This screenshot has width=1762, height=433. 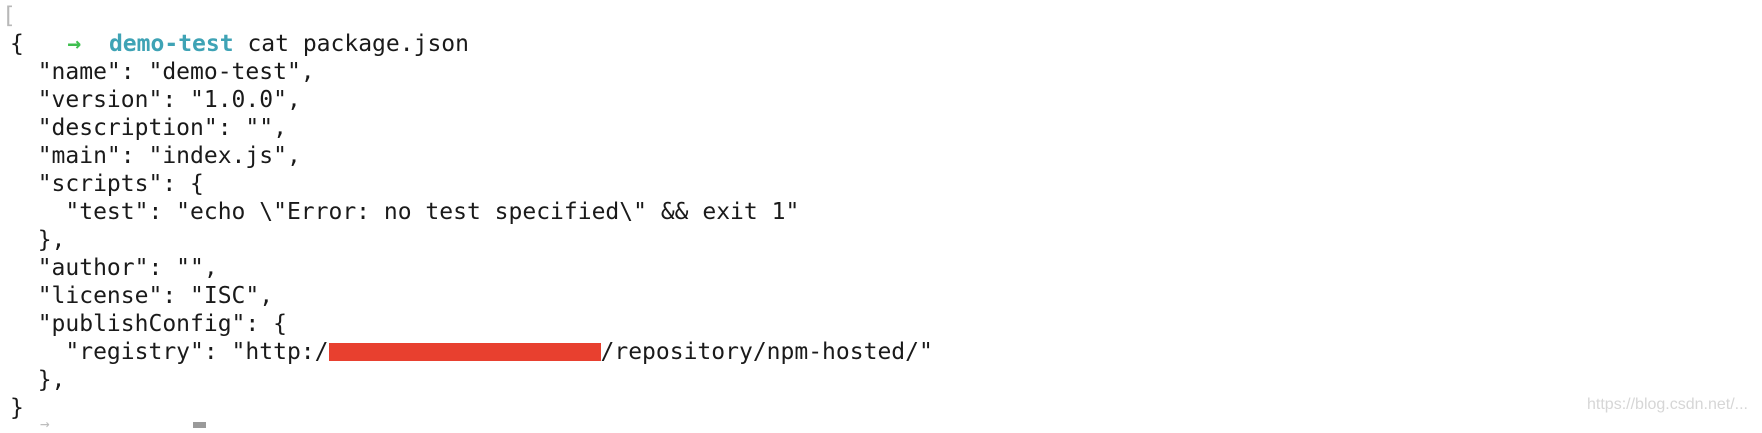 I want to click on output-line: "scripts": {, so click(x=107, y=184).